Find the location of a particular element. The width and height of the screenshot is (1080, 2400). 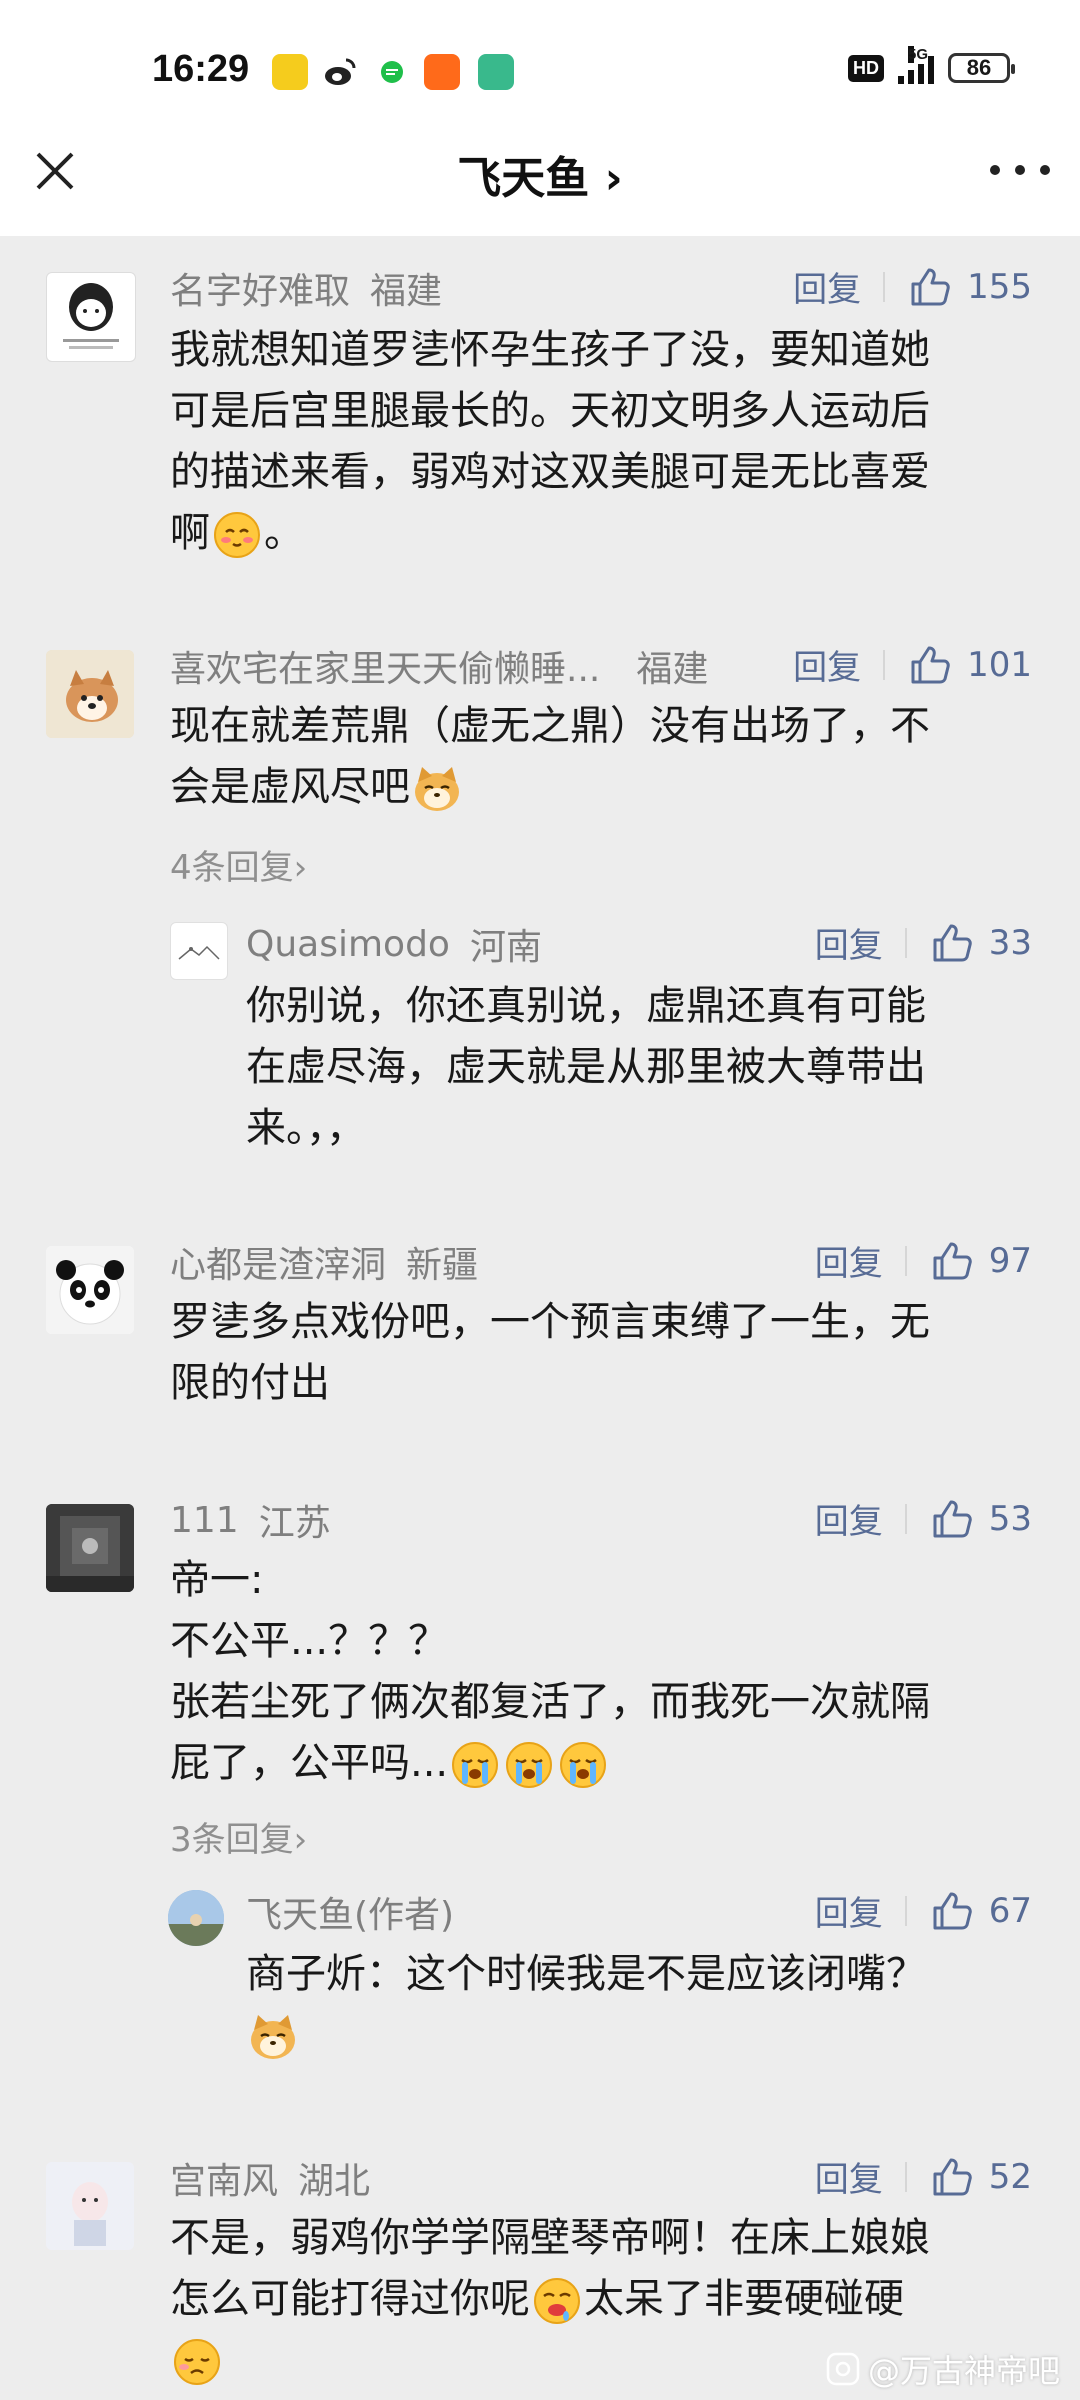

signal-icon: 5G is located at coordinates (916, 65).